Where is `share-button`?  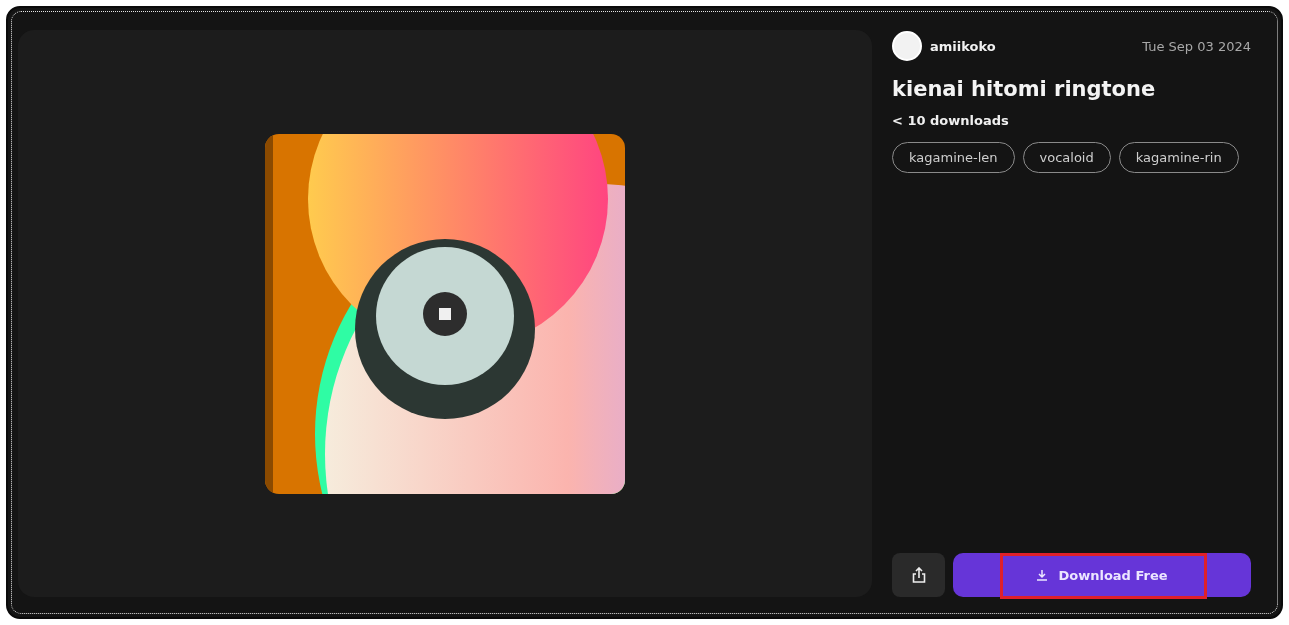
share-button is located at coordinates (918, 575).